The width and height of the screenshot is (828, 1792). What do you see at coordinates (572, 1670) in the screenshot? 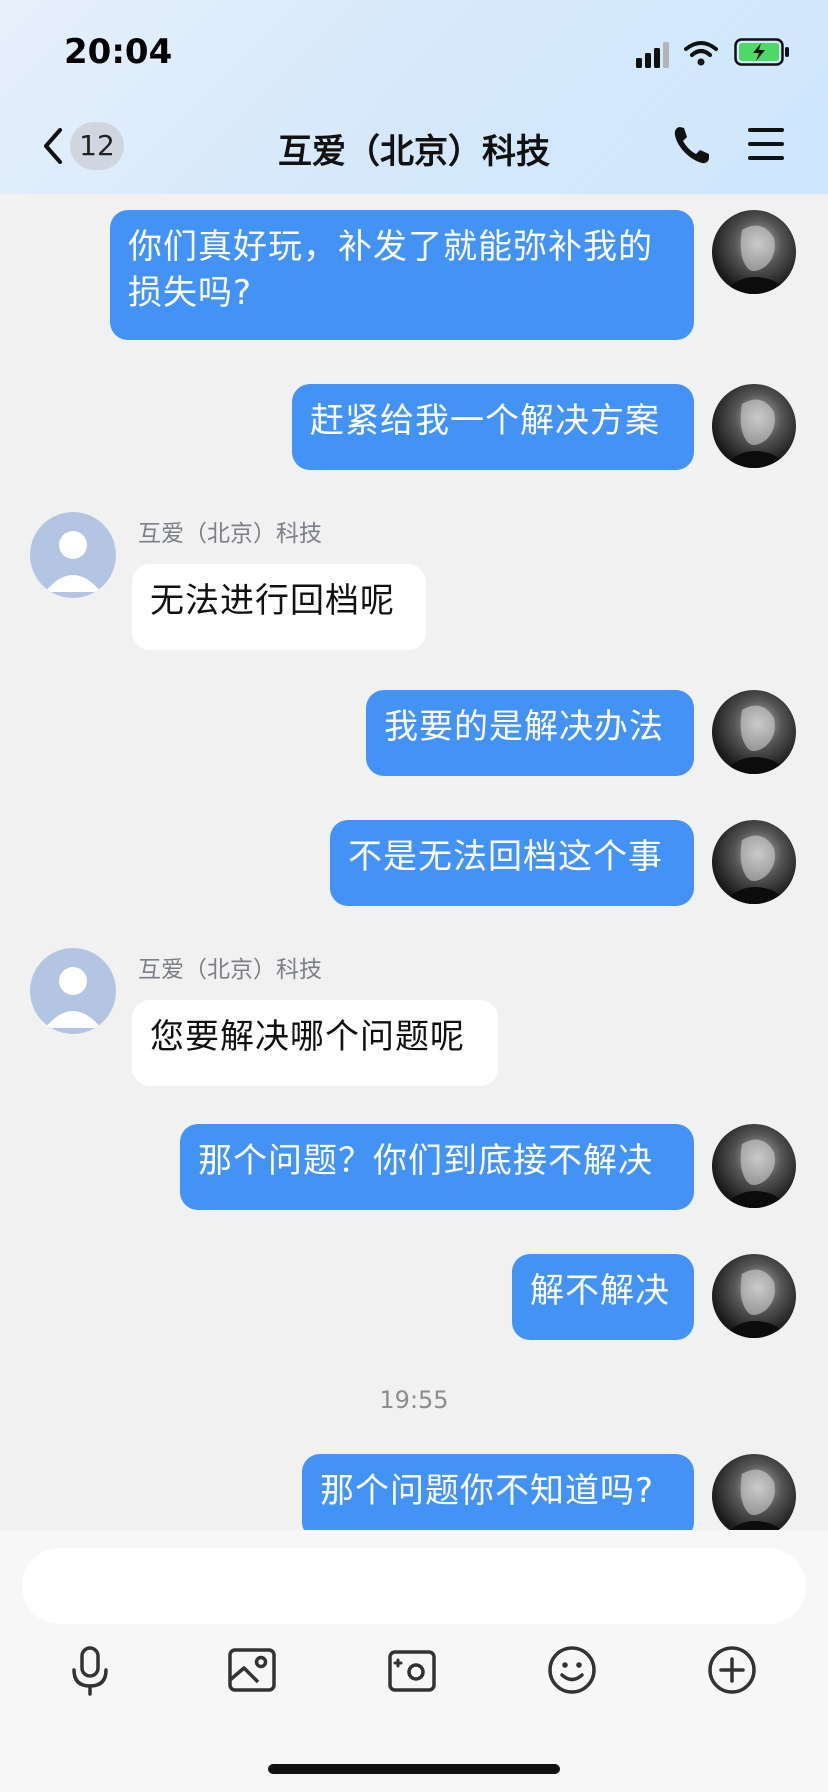
I see `emoji-icon` at bounding box center [572, 1670].